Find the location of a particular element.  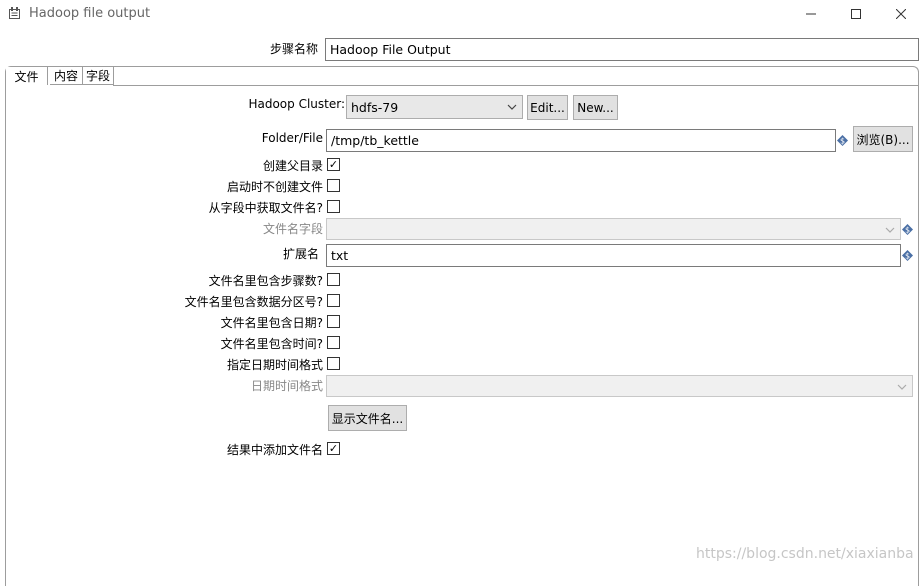

create-parent-label: 创建父目录 is located at coordinates (292, 166).